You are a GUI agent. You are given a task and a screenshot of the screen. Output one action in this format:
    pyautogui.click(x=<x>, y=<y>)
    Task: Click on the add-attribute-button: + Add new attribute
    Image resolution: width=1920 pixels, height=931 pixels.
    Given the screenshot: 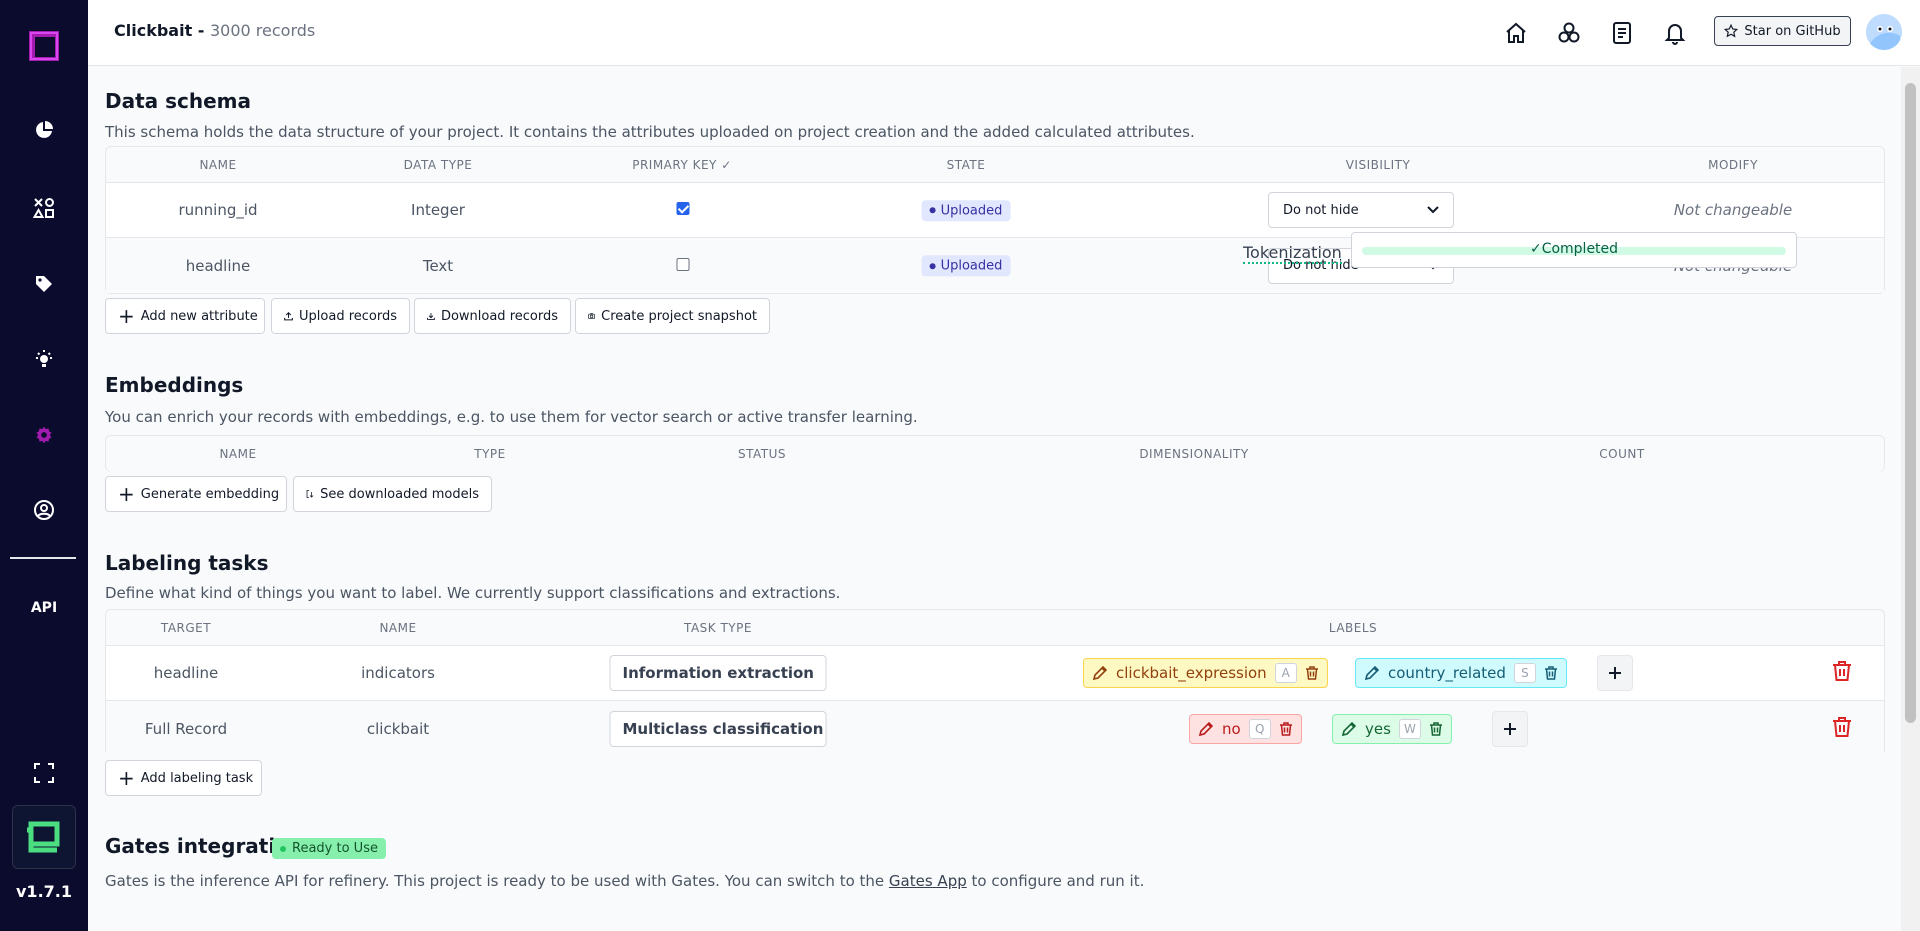 What is the action you would take?
    pyautogui.click(x=185, y=316)
    